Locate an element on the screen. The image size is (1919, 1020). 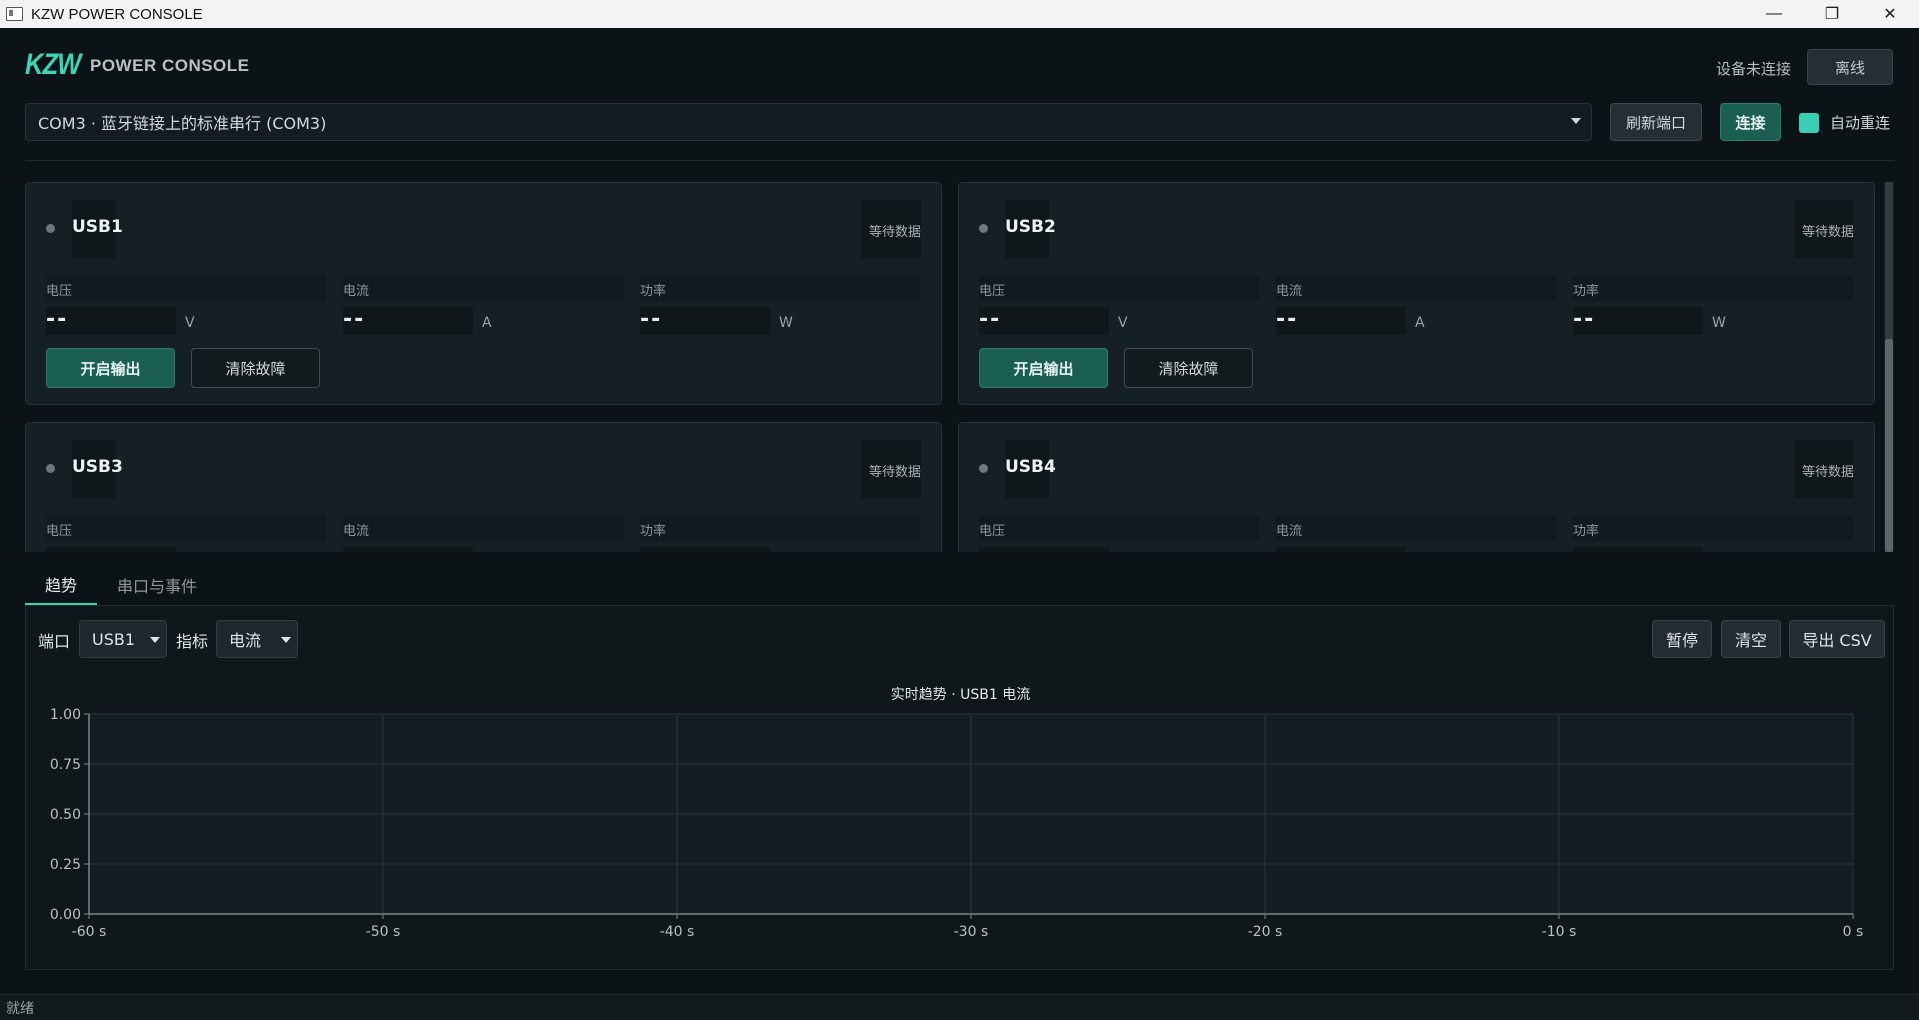
cards-scrollbar is located at coordinates (1889, 367).